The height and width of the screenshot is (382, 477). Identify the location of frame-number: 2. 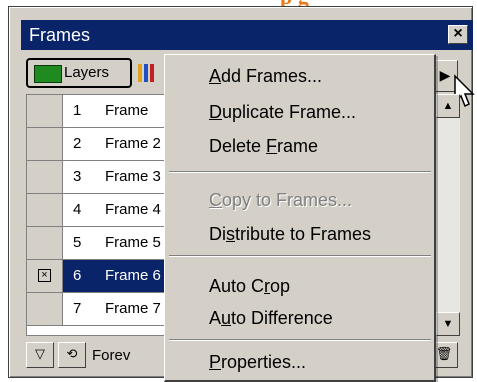
(77, 143).